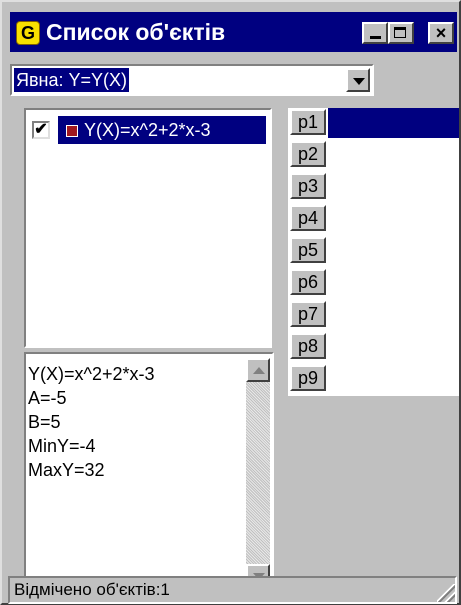  Describe the element at coordinates (66, 470) in the screenshot. I see `property-maxy: MaxY=32` at that location.